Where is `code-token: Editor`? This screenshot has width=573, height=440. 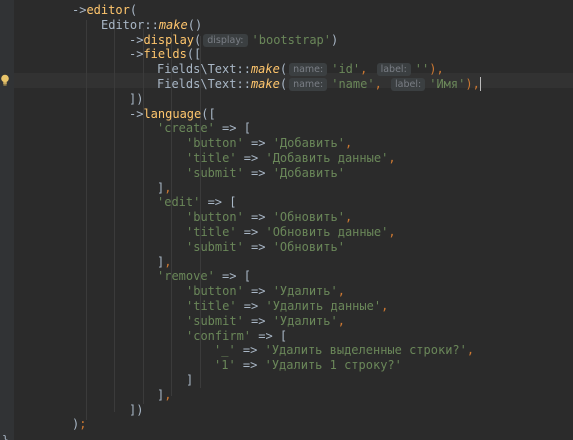 code-token: Editor is located at coordinates (123, 24).